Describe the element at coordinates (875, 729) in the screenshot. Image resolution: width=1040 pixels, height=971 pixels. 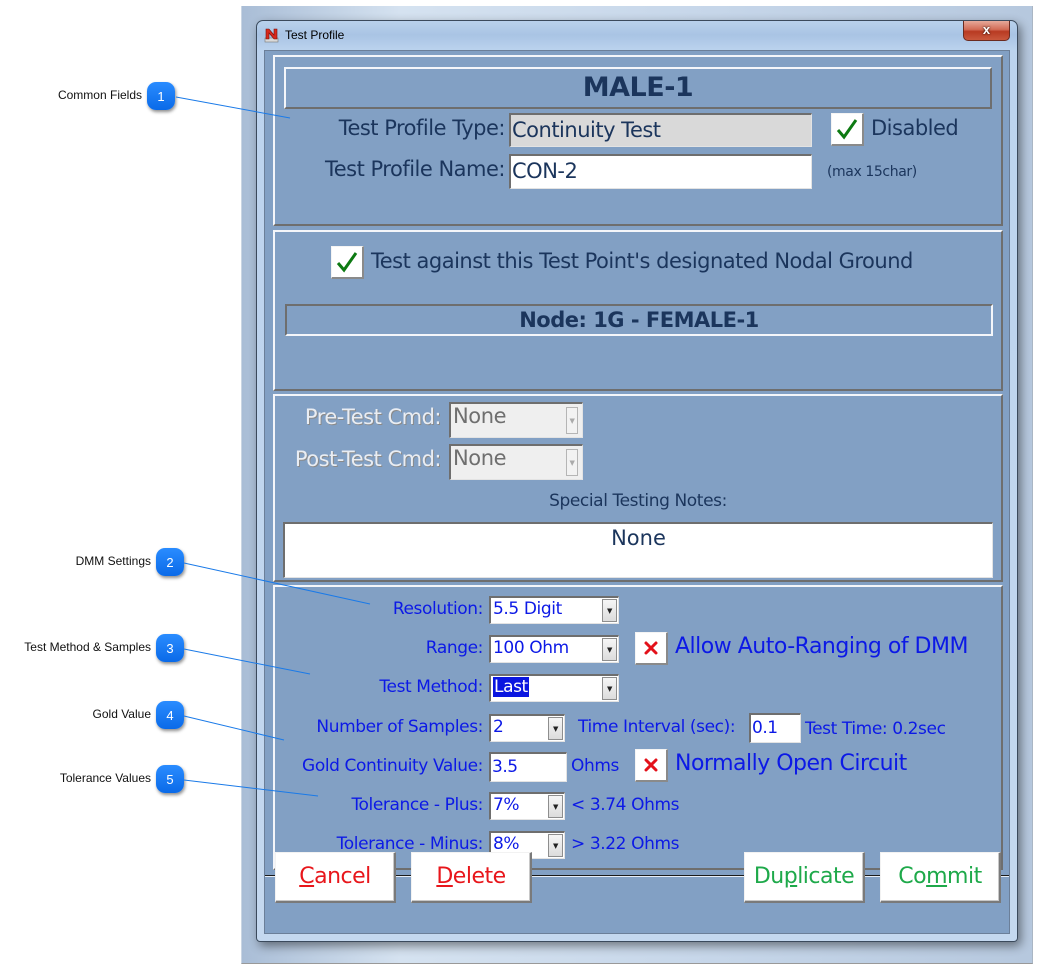
I see `test-time-readout: Test Time: 0.2sec` at that location.